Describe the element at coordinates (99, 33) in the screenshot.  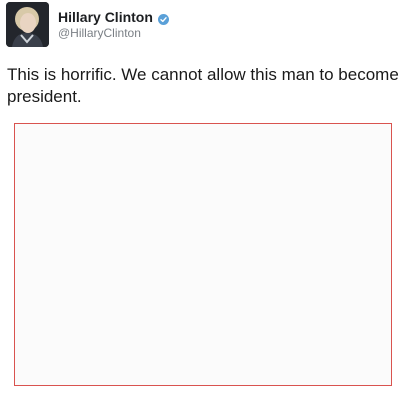
I see `author-handle: @HillaryClinton` at that location.